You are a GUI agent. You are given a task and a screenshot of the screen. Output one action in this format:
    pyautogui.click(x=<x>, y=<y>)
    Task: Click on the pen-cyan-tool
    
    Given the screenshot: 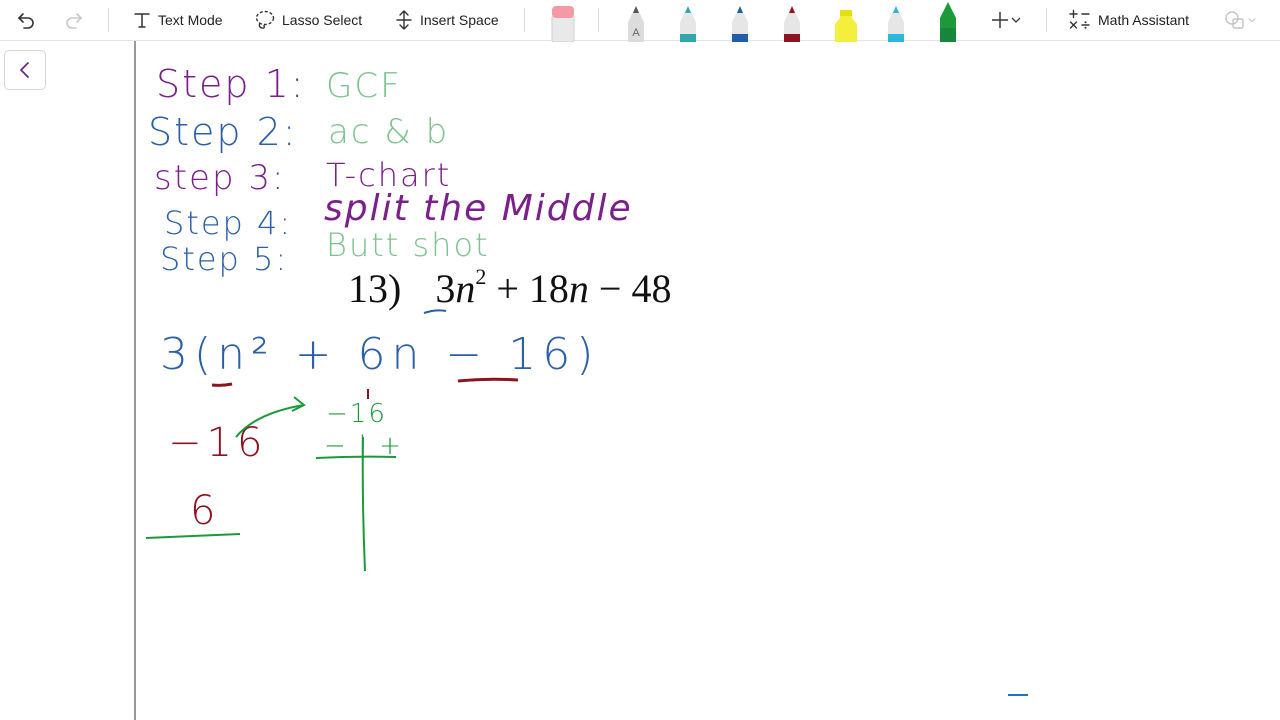 What is the action you would take?
    pyautogui.click(x=896, y=21)
    